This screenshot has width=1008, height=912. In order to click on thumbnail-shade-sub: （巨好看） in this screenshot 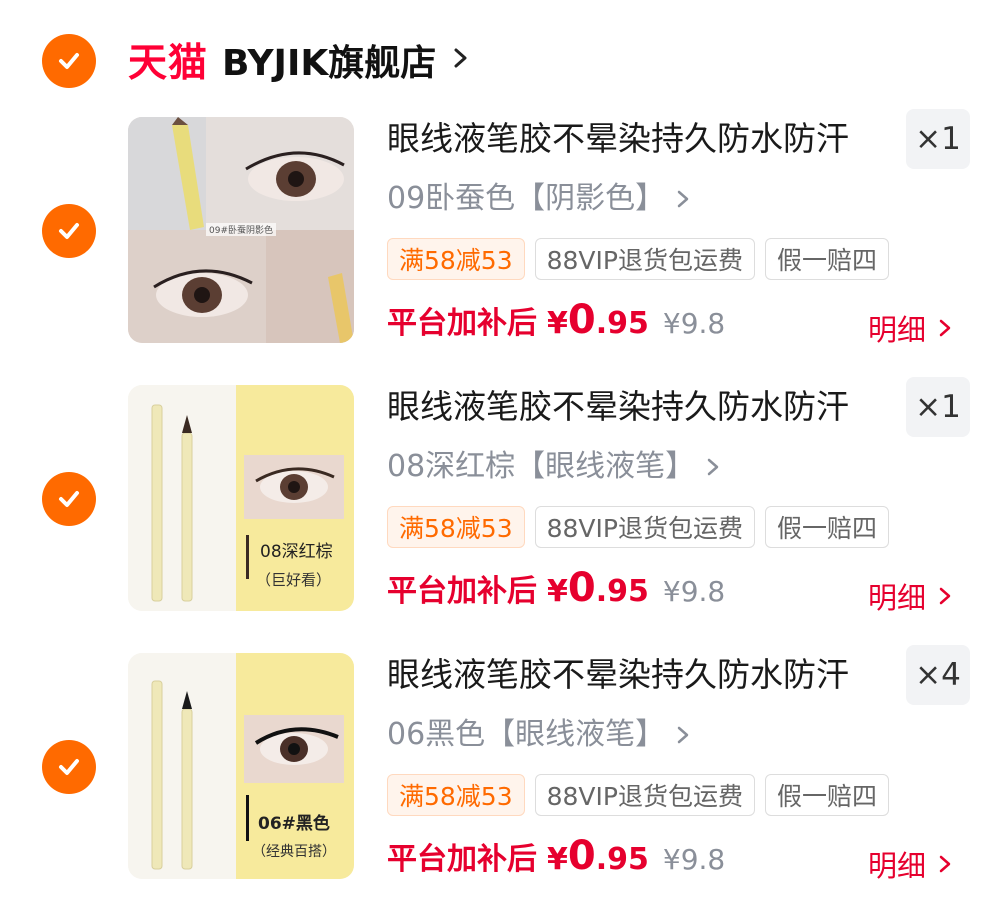, I will do `click(294, 580)`.